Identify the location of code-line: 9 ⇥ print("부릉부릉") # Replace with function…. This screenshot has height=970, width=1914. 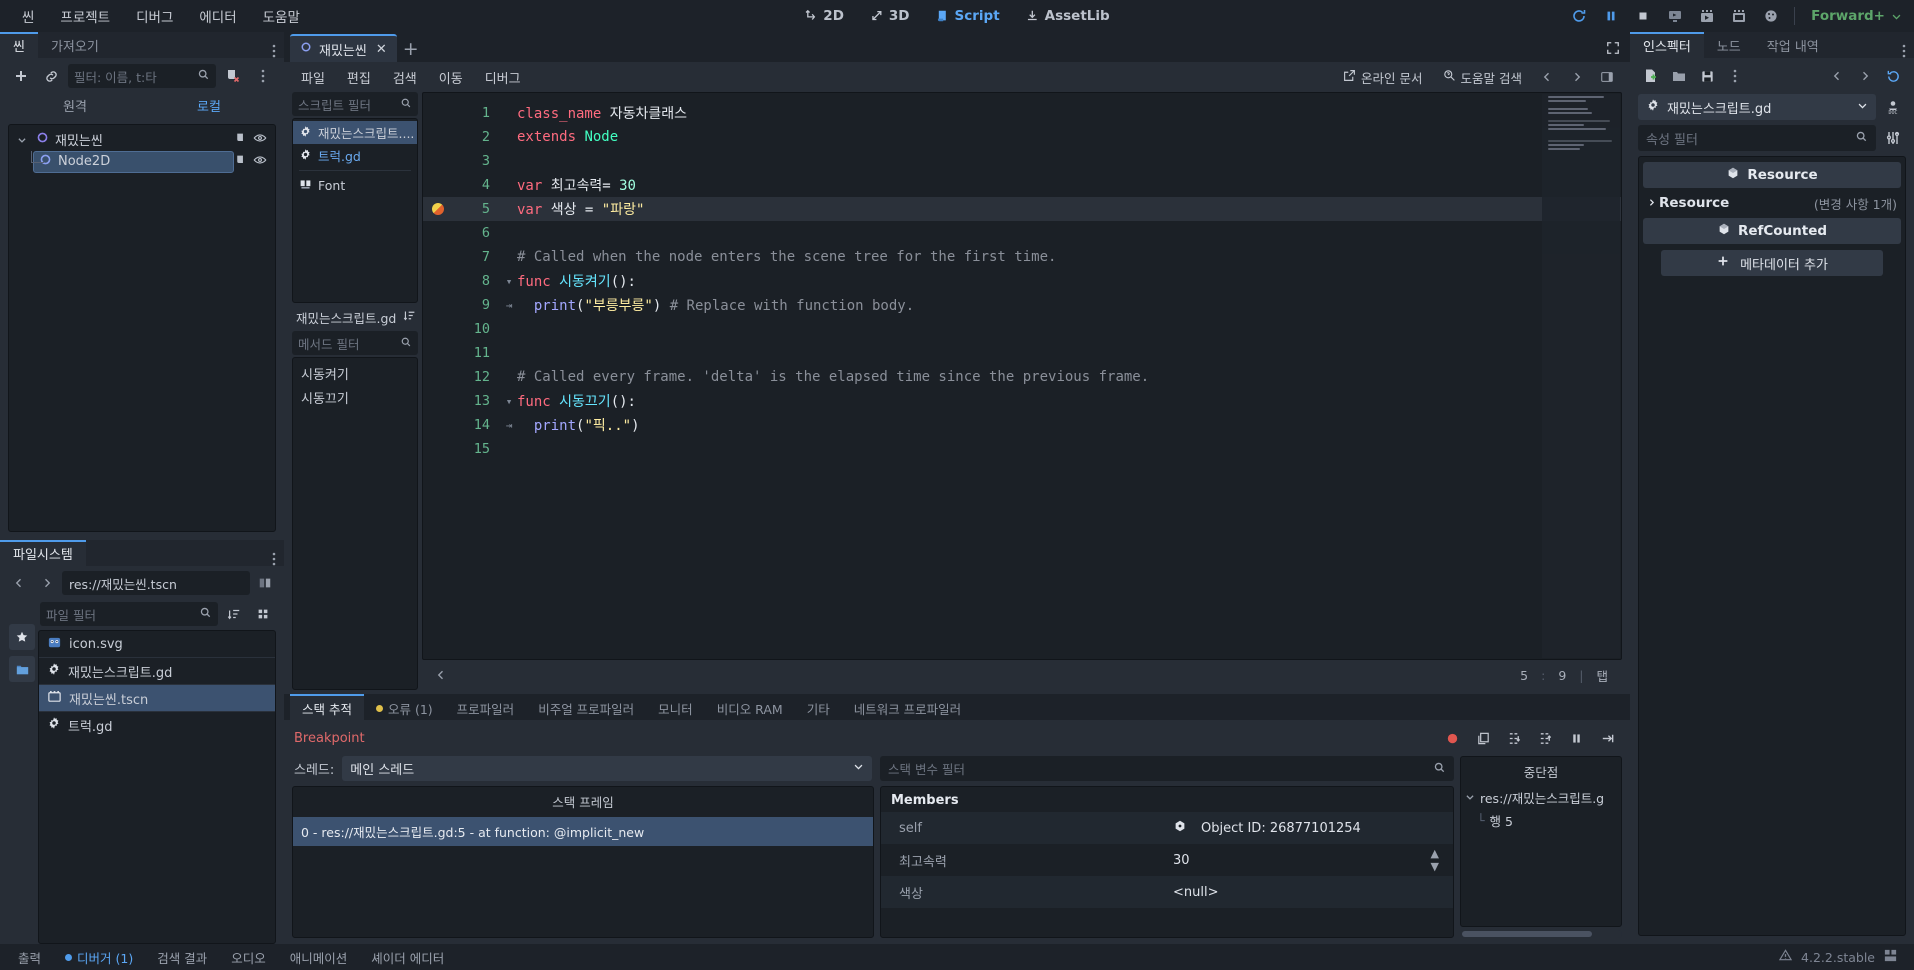
(1022, 305).